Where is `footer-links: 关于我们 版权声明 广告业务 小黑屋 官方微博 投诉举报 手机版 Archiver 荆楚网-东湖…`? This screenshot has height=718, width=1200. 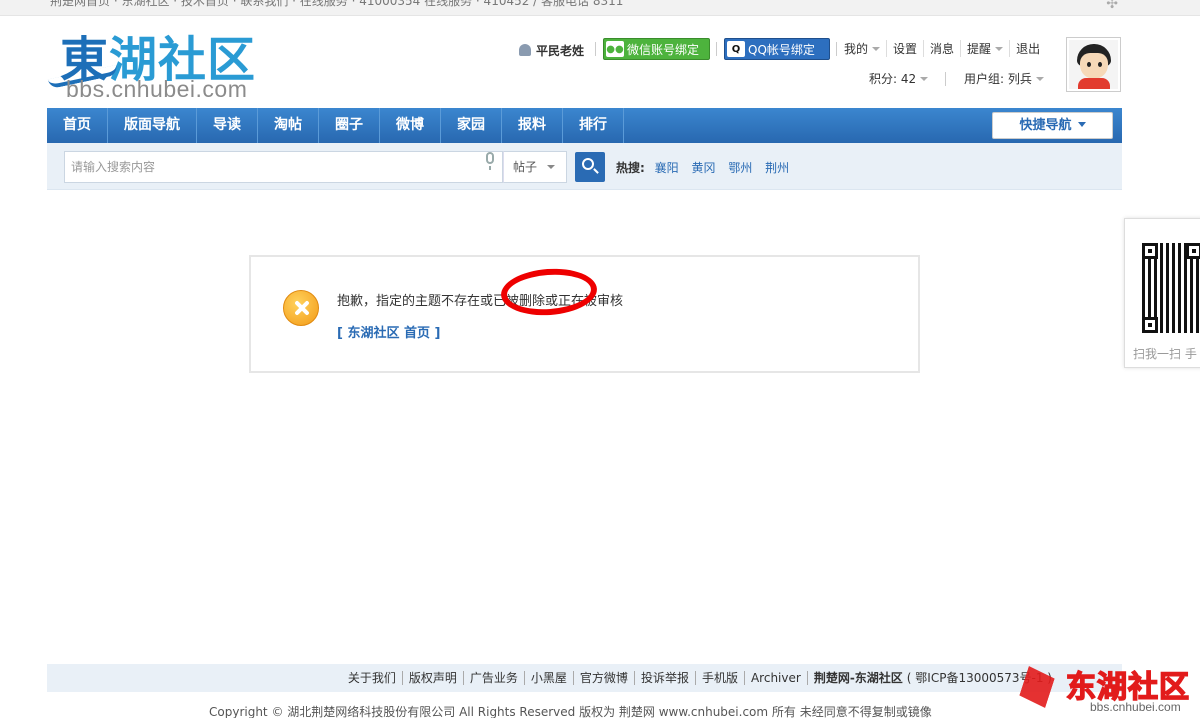 footer-links: 关于我们 版权声明 广告业务 小黑屋 官方微博 投诉举报 手机版 Archiver 荆楚网-东湖… is located at coordinates (697, 677).